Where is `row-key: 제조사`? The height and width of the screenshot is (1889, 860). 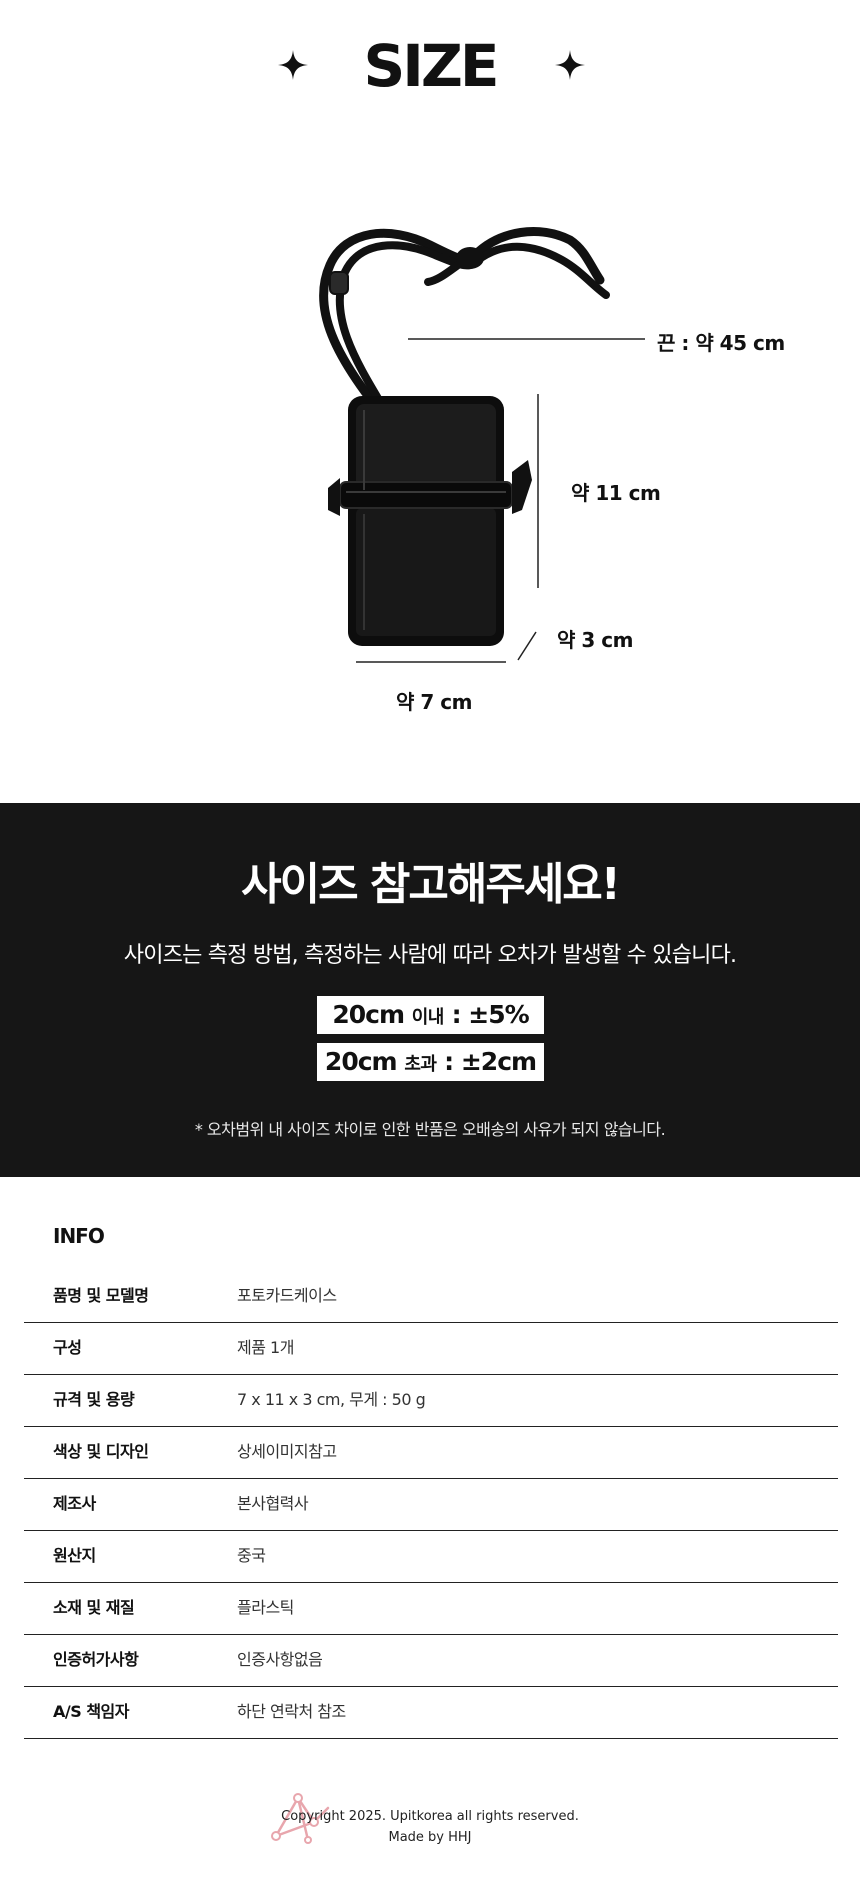 row-key: 제조사 is located at coordinates (74, 1503).